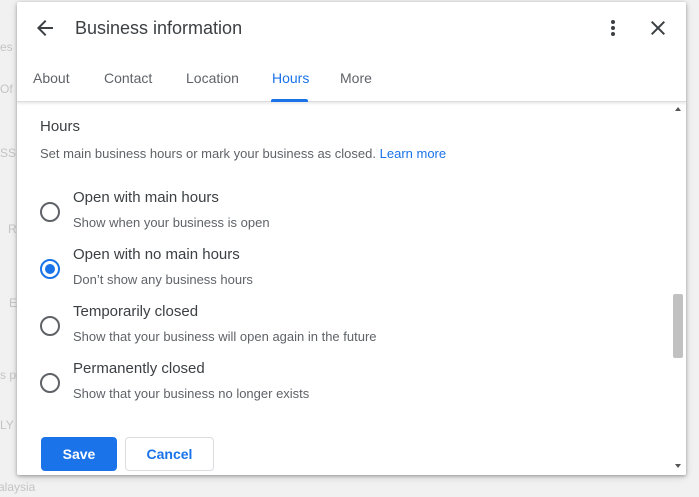 The height and width of the screenshot is (497, 699). I want to click on tab-bar: About Contact Location Hours More, so click(351, 80).